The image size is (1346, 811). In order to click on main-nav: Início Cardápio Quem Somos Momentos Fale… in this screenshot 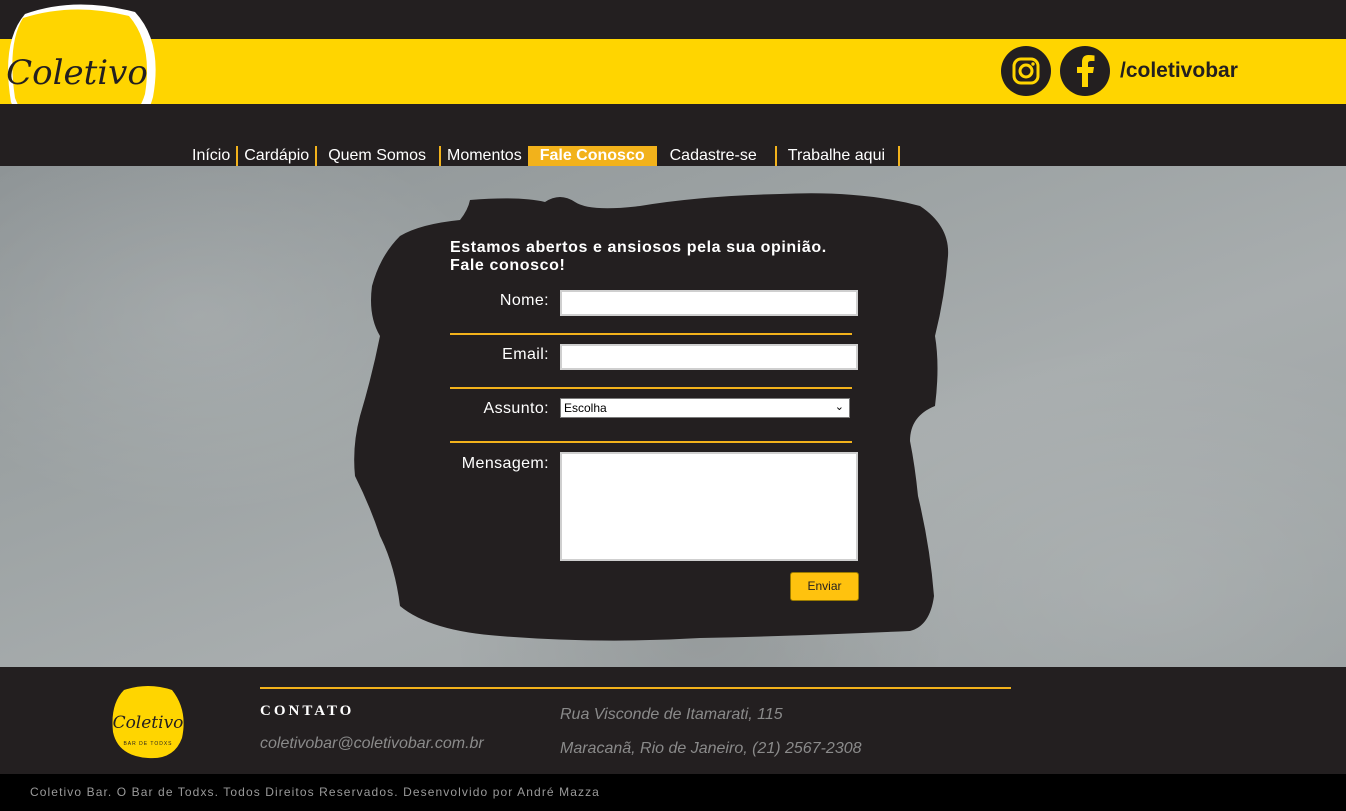, I will do `click(543, 156)`.